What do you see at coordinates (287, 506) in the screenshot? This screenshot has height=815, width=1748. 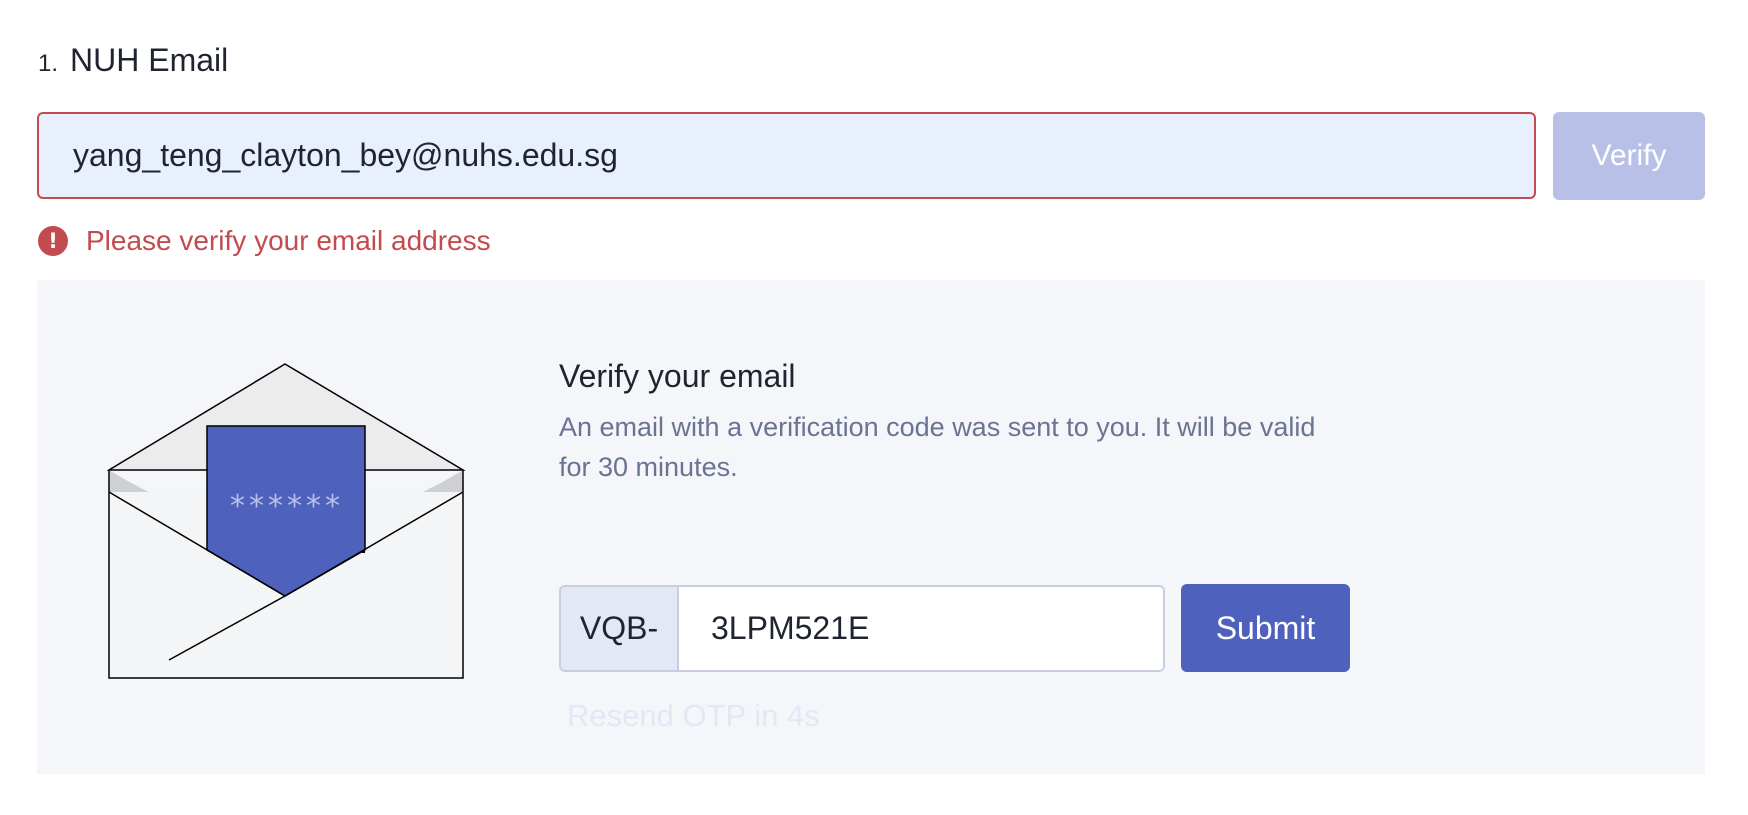 I see `letter-code-mask: ******` at bounding box center [287, 506].